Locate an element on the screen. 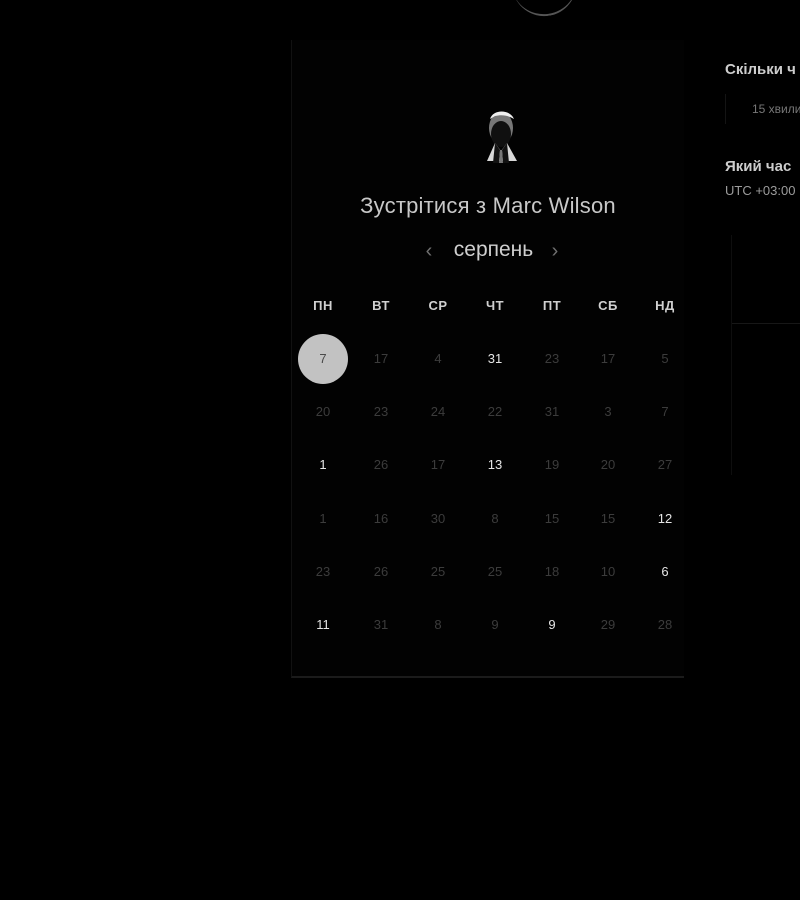 This screenshot has height=900, width=800. calendar-day: 11 is located at coordinates (323, 625).